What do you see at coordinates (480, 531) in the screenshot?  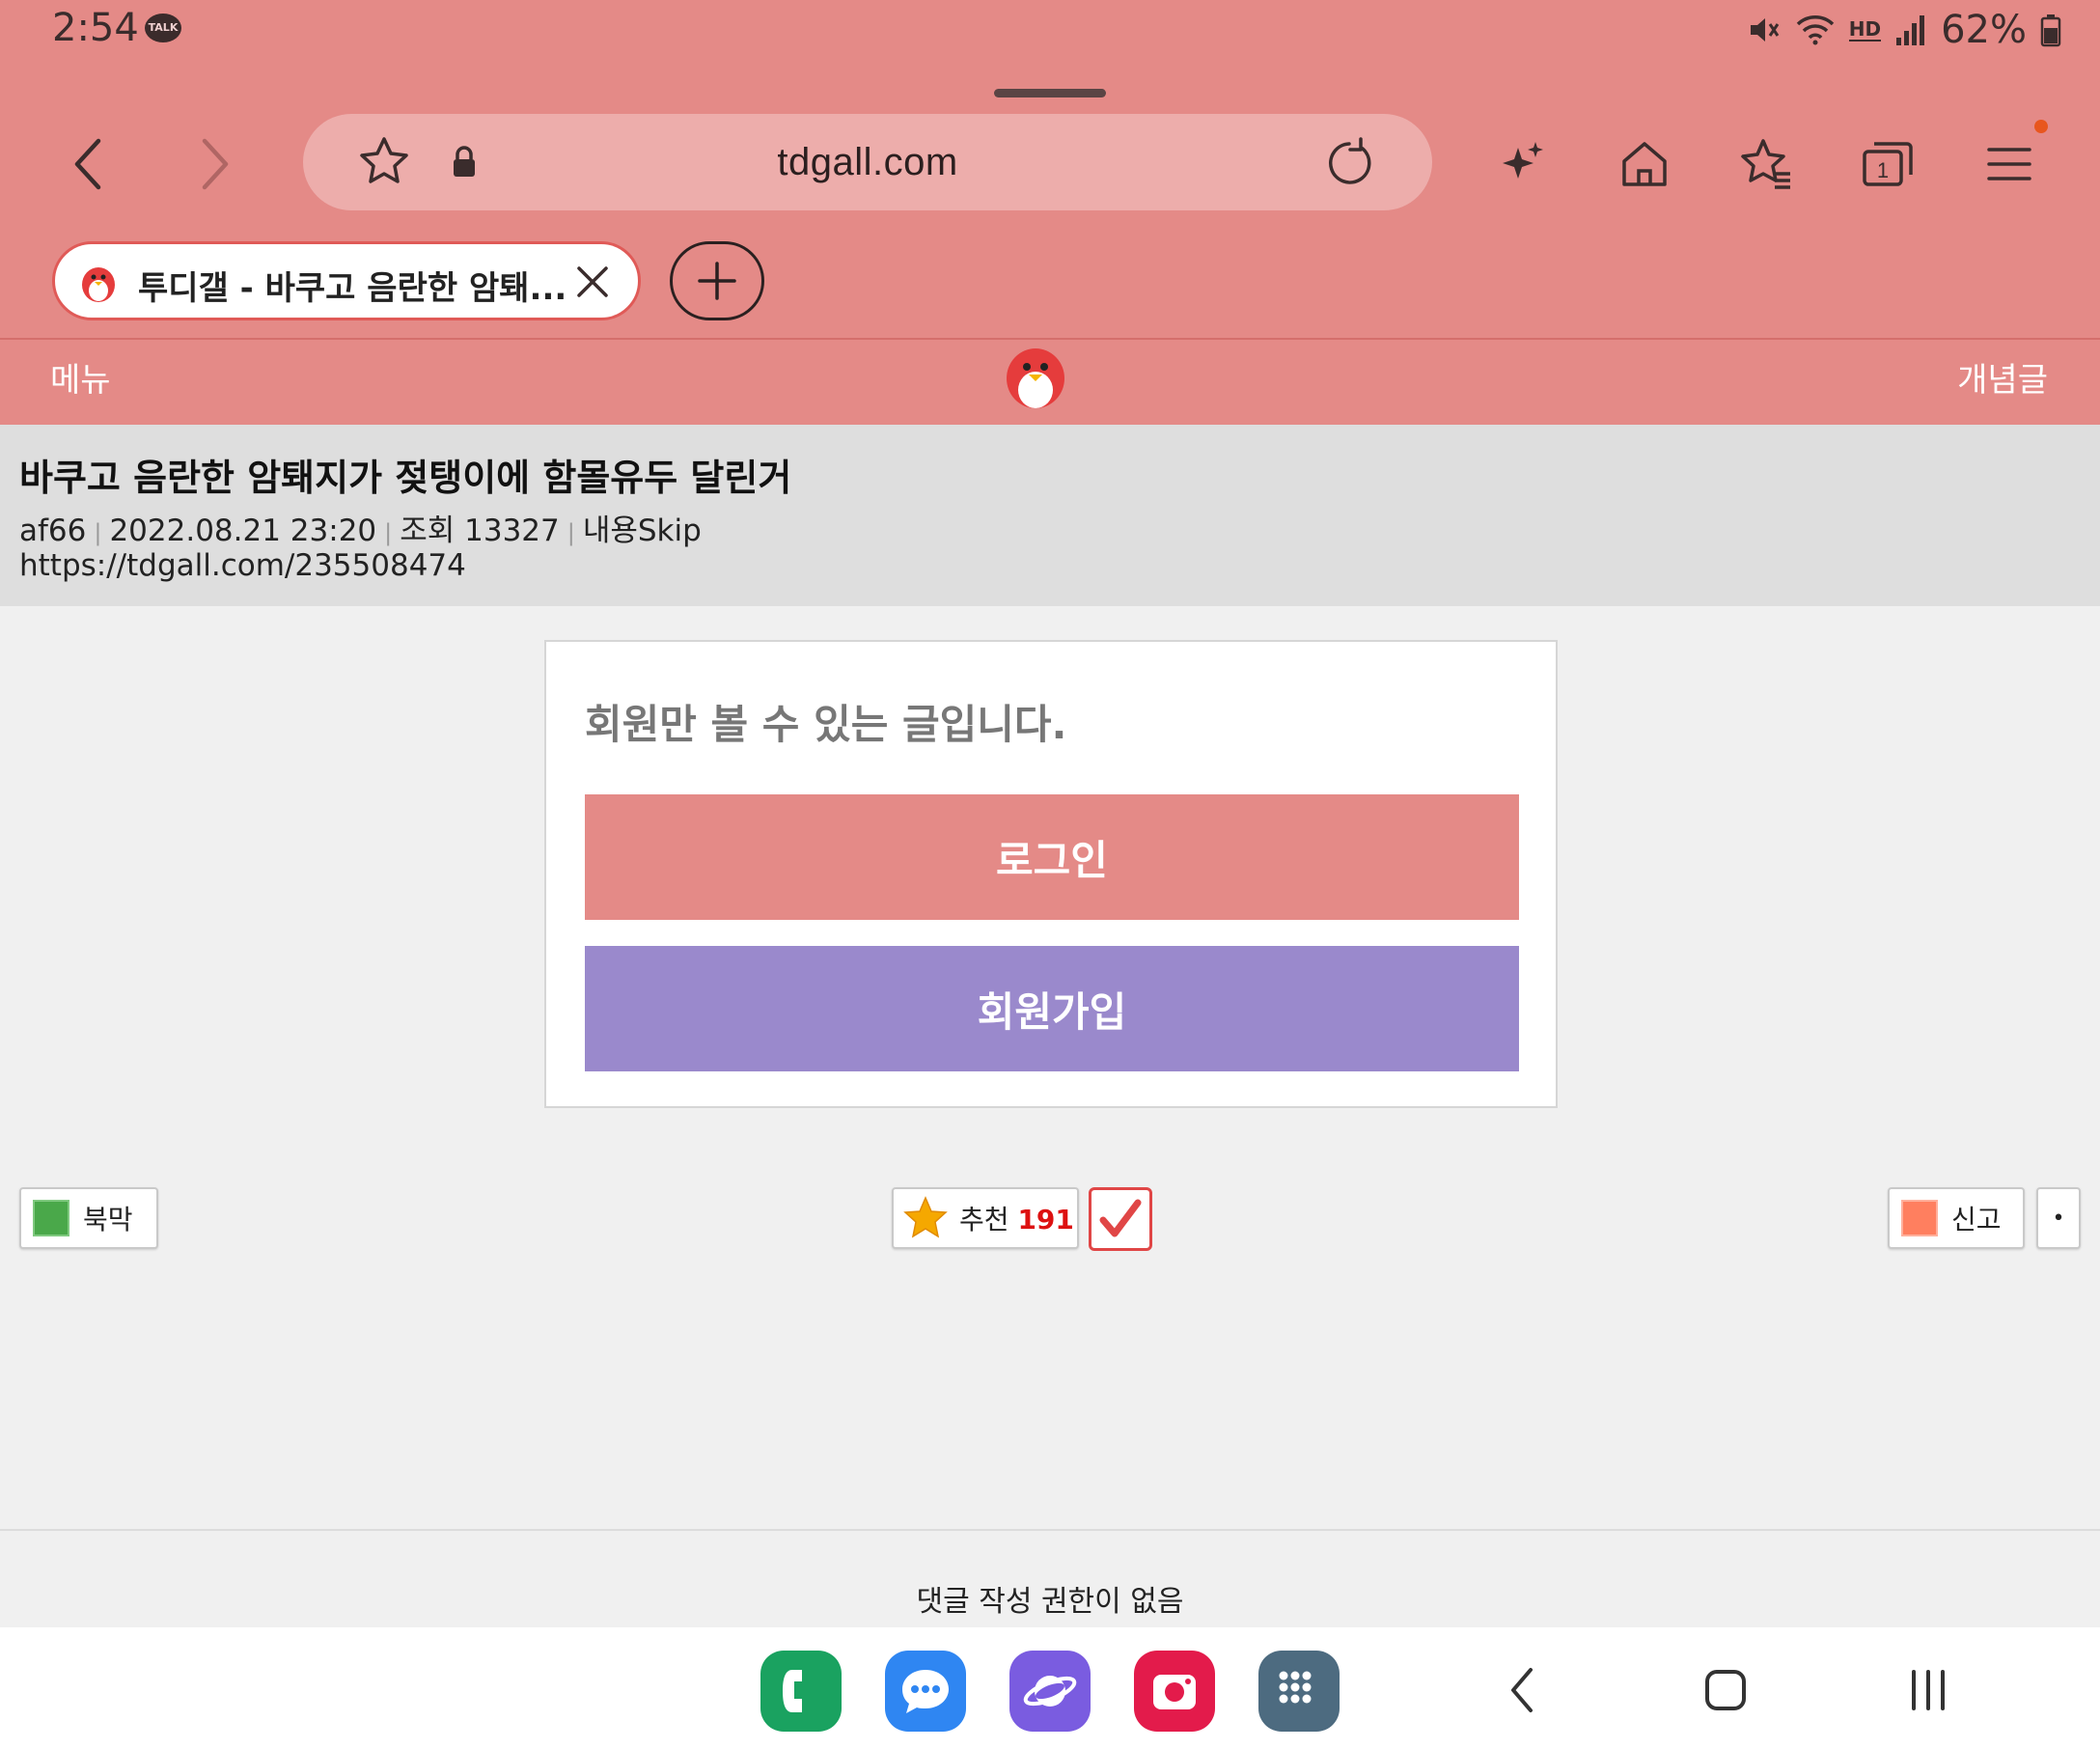 I see `article-views: 조회 13327` at bounding box center [480, 531].